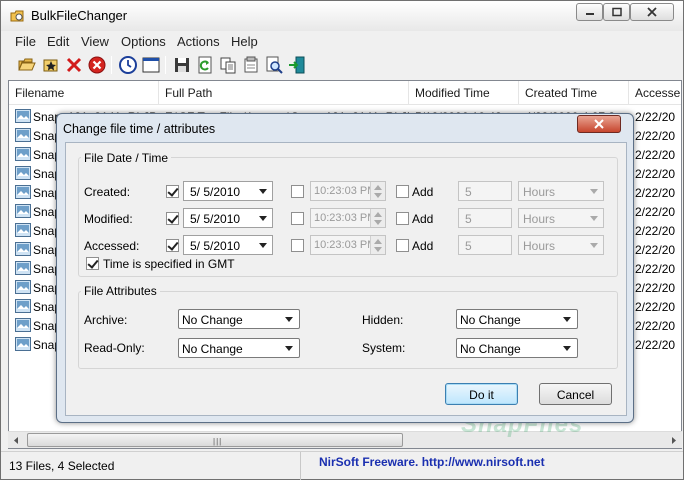 Image resolution: width=684 pixels, height=480 pixels. Describe the element at coordinates (228, 65) in the screenshot. I see `copy-button` at that location.